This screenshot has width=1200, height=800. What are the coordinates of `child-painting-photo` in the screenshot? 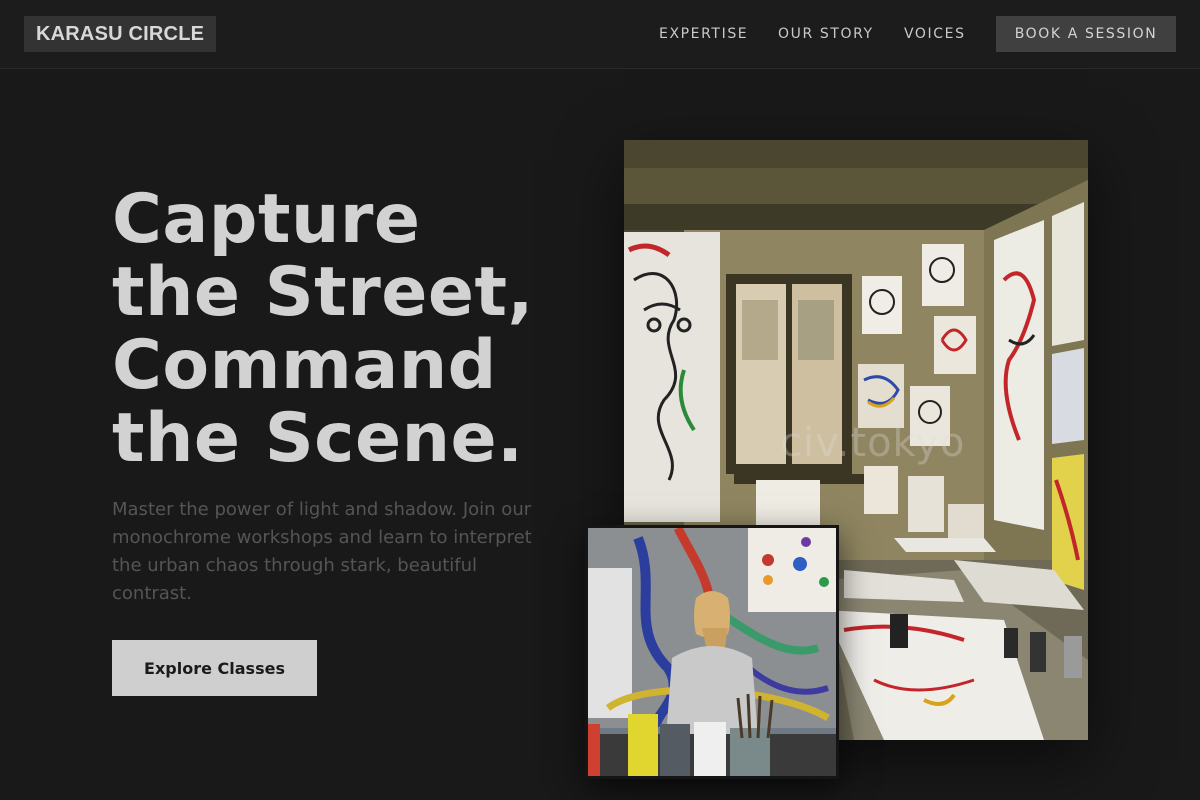 It's located at (712, 652).